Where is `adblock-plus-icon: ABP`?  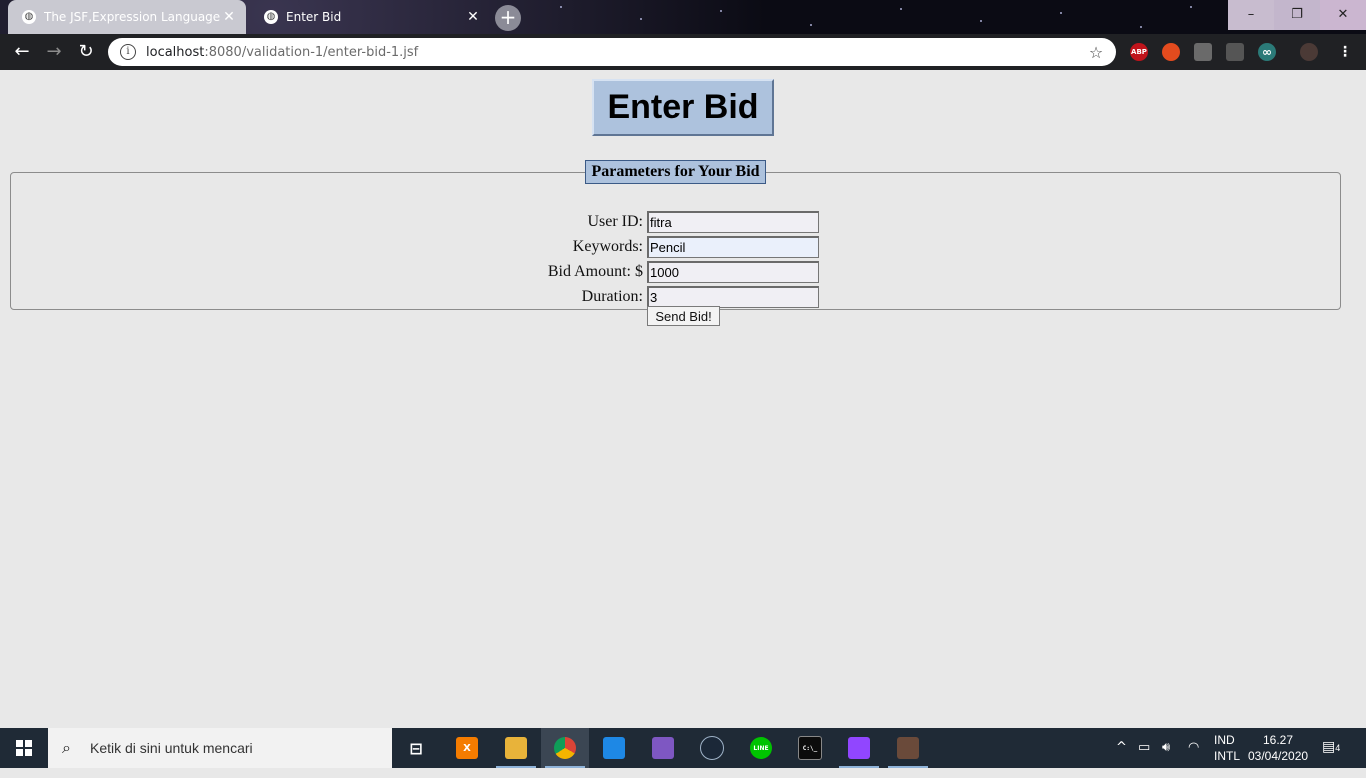
adblock-plus-icon: ABP is located at coordinates (1139, 52).